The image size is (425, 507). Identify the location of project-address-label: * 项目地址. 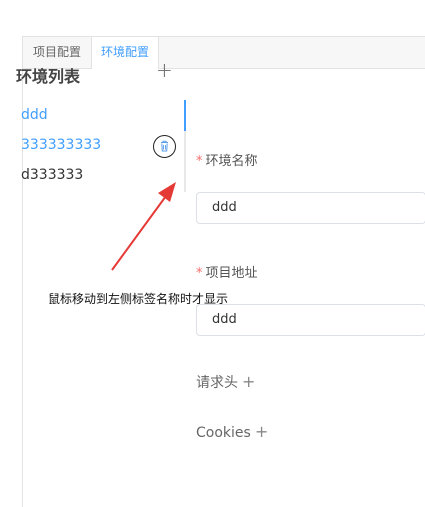
(227, 273).